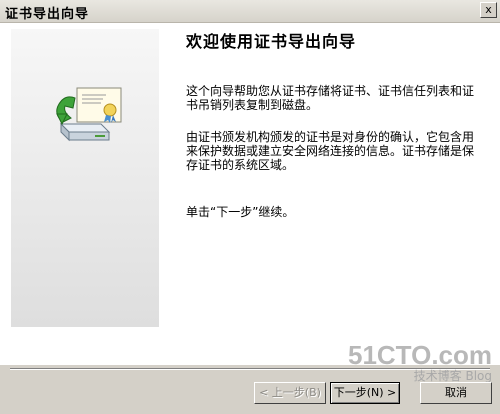 This screenshot has width=500, height=414. Describe the element at coordinates (240, 212) in the screenshot. I see `instruction-paragraph: 单击“下一步”继续。` at that location.